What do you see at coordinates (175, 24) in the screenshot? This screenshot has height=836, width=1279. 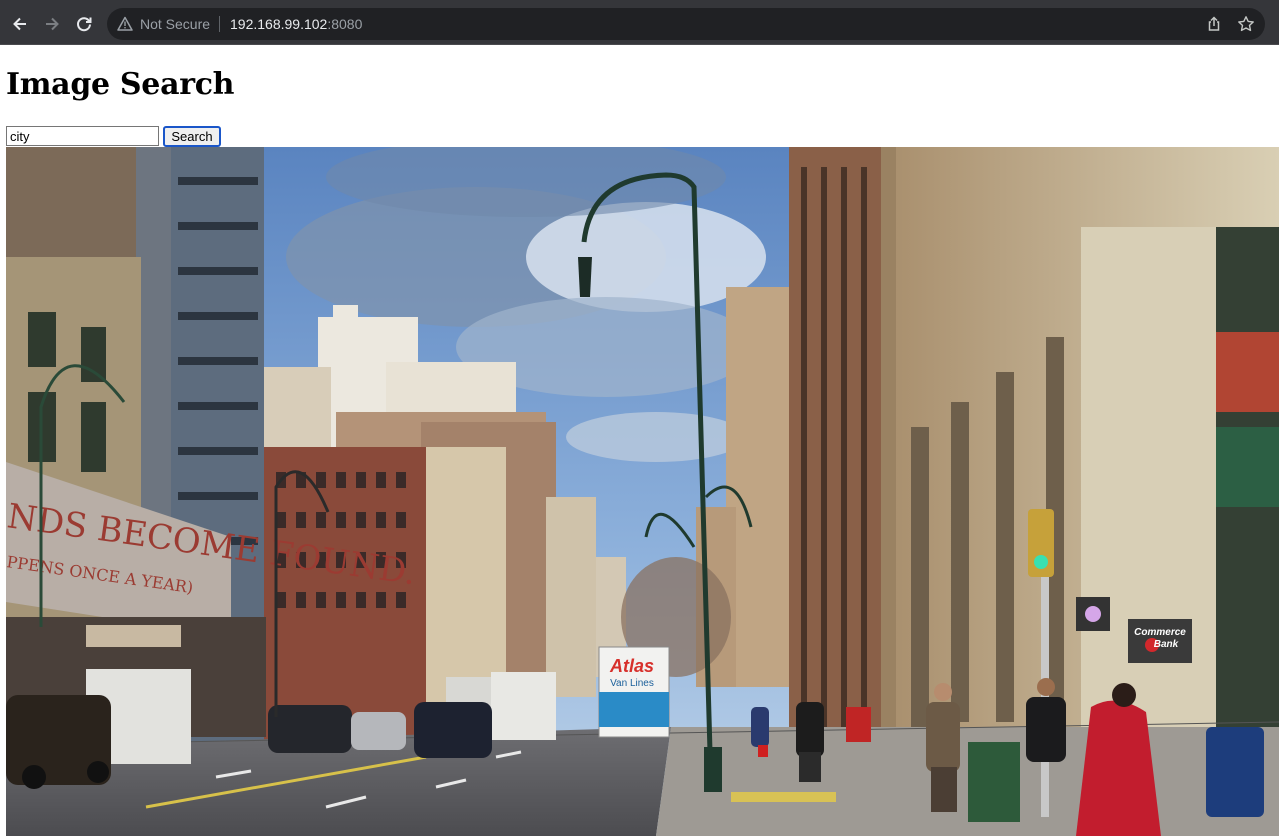 I see `security-label: Not Secure` at bounding box center [175, 24].